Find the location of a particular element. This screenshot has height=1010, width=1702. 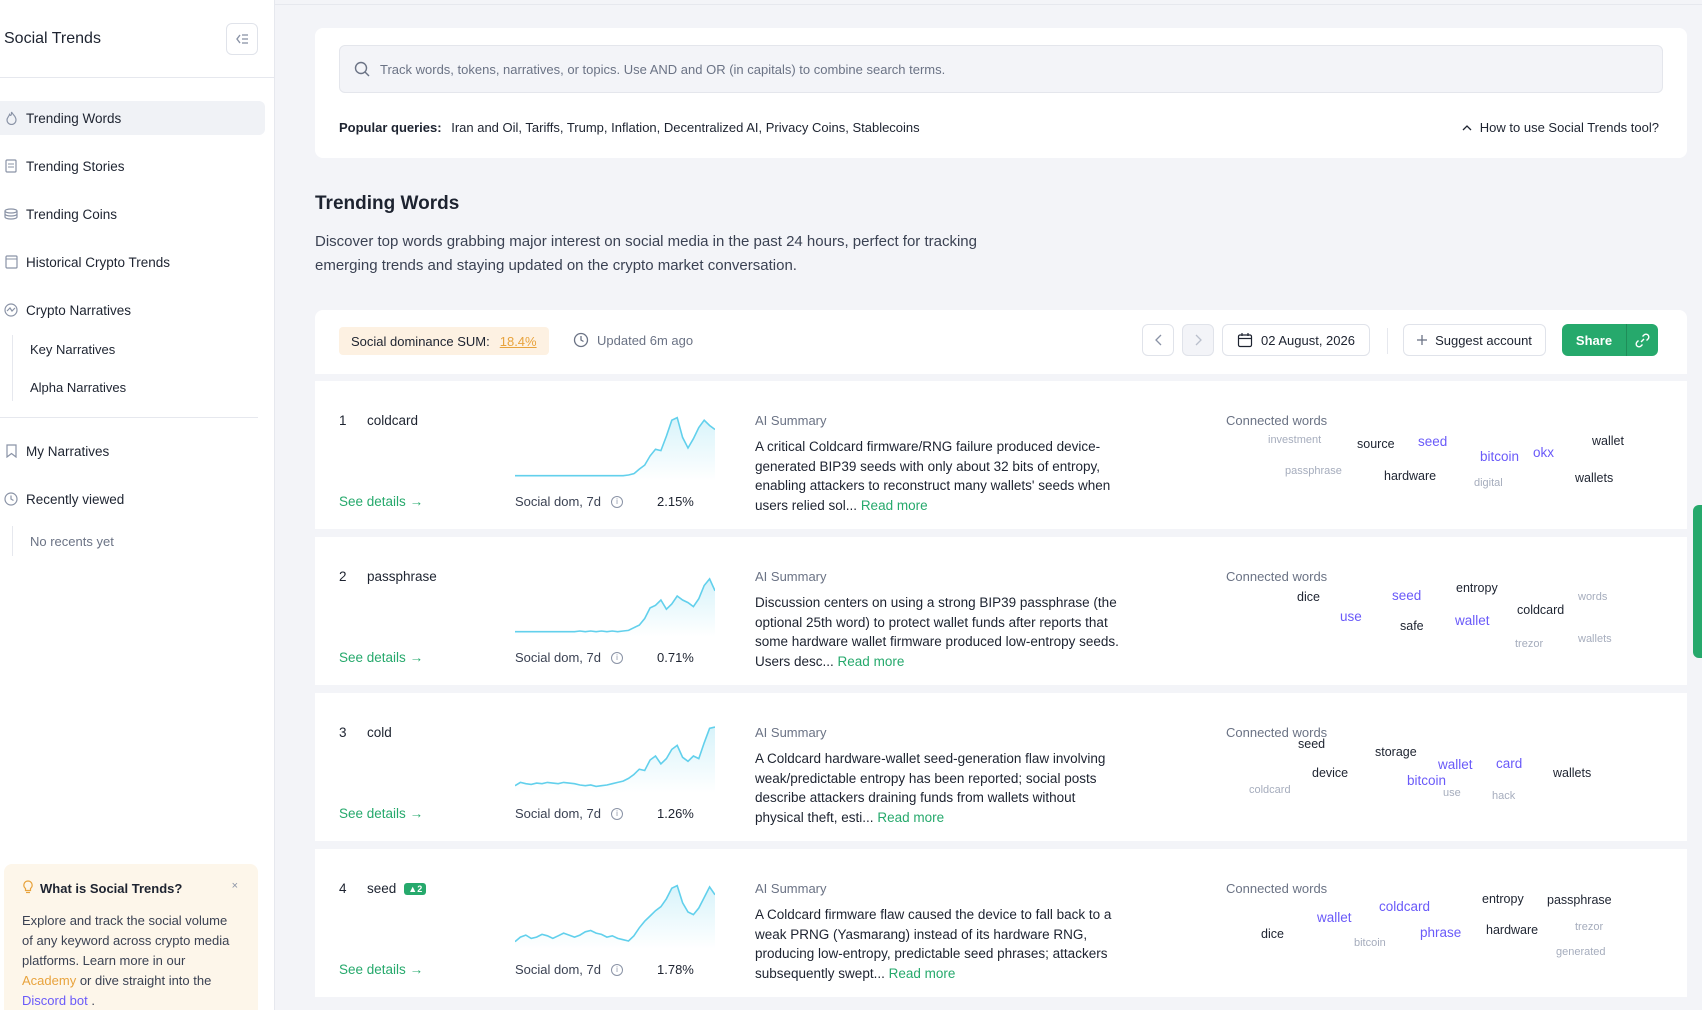

how-to-use-toggle: How to use Social Trends tool? is located at coordinates (1560, 127).